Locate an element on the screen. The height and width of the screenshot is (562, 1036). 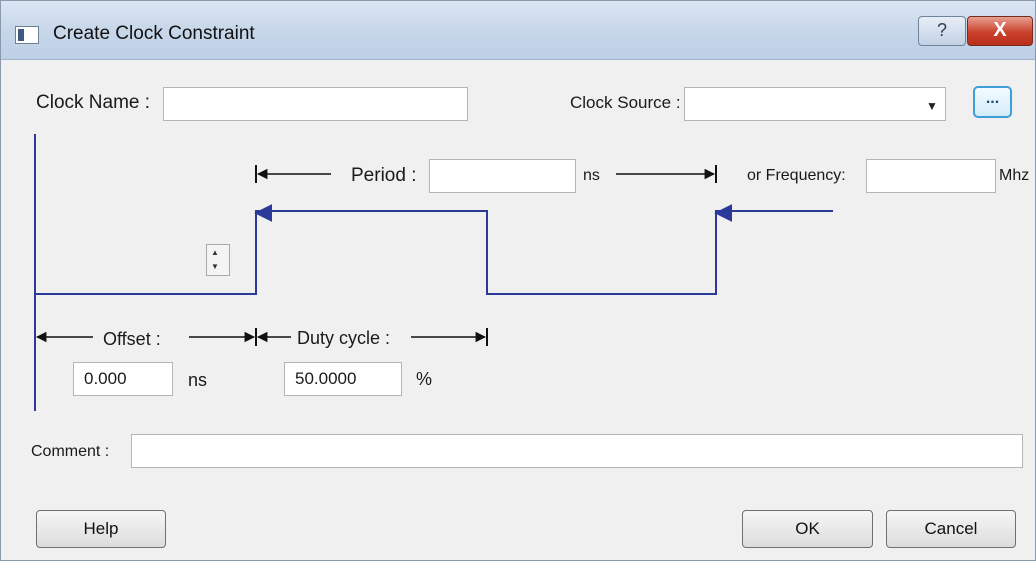
period-label: Period : is located at coordinates (384, 175).